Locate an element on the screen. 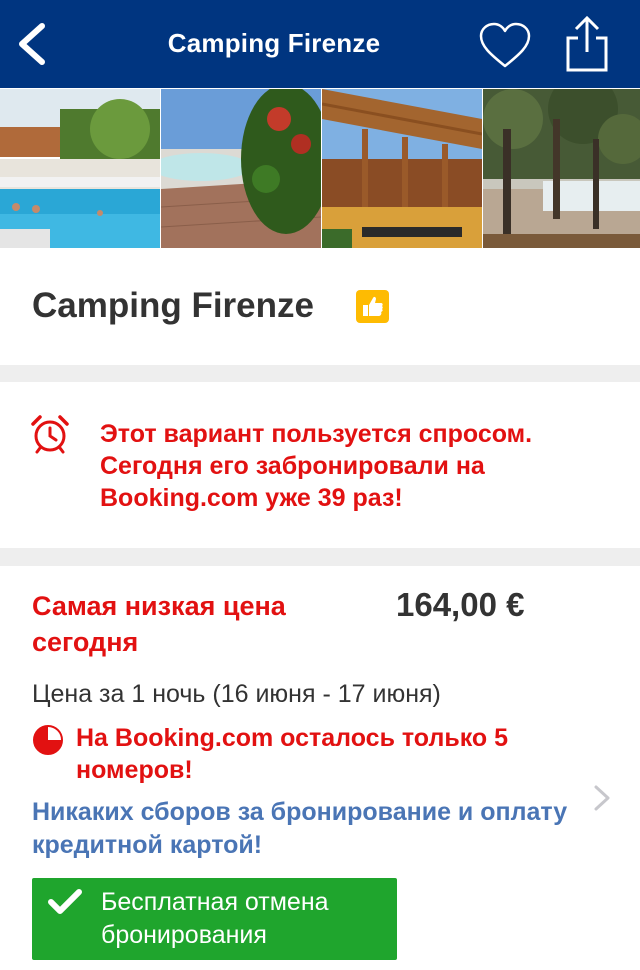 The height and width of the screenshot is (970, 640). share-icon is located at coordinates (587, 43).